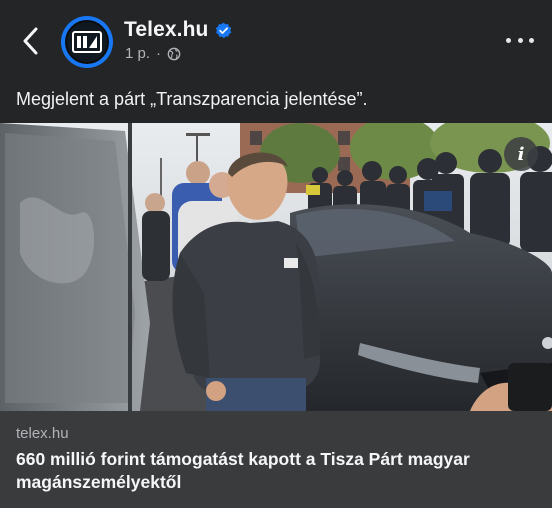 The image size is (552, 508). What do you see at coordinates (153, 53) in the screenshot?
I see `post-meta: 1 p. ·` at bounding box center [153, 53].